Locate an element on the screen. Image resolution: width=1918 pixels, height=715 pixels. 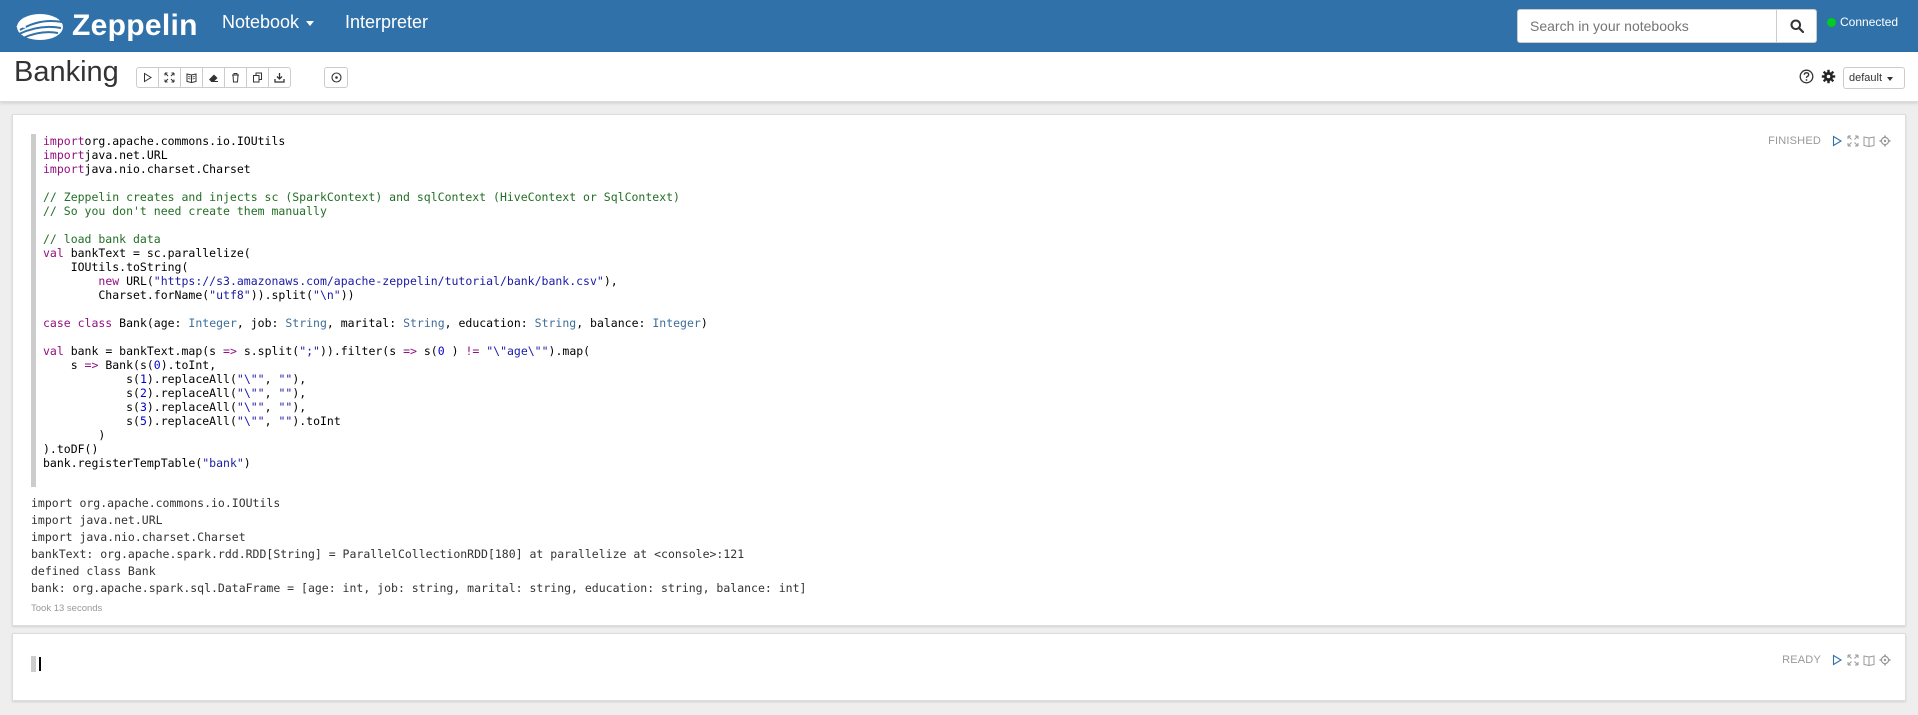
zeppelin-logo-icon is located at coordinates (39, 27).